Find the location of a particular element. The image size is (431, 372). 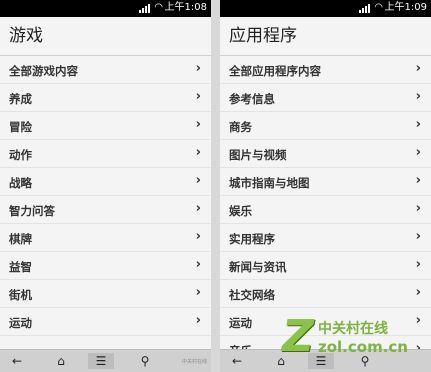

list-item-label: 实用程序 is located at coordinates (252, 239).